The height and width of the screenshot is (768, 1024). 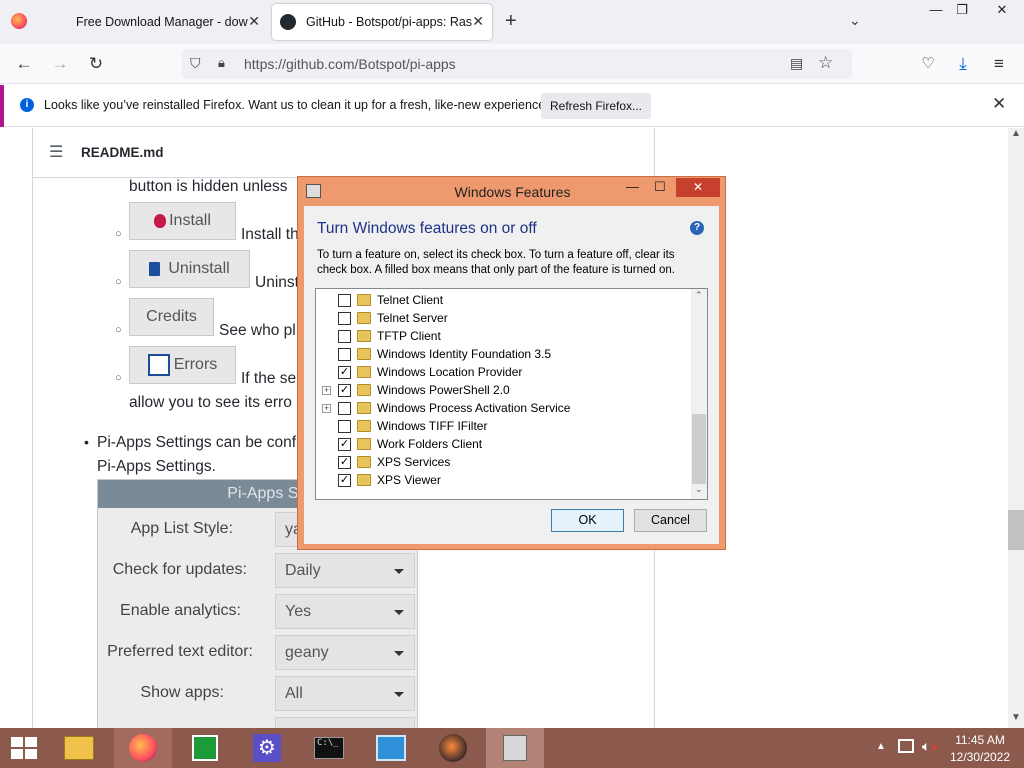 What do you see at coordinates (506, 336) in the screenshot?
I see `feature-item: TFTP Client` at bounding box center [506, 336].